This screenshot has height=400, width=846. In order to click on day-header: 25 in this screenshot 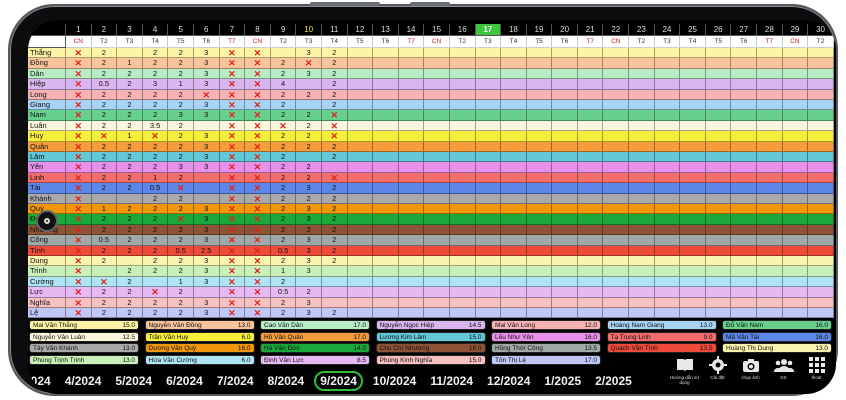, I will do `click(693, 30)`.